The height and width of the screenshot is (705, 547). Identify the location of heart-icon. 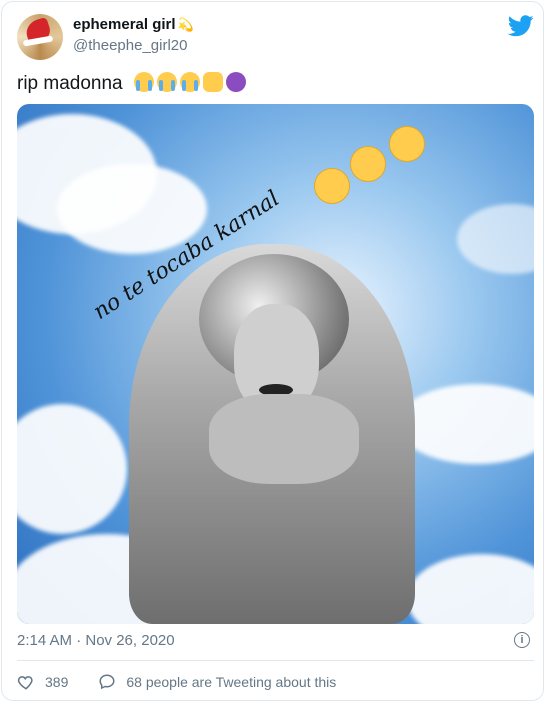
(25, 683).